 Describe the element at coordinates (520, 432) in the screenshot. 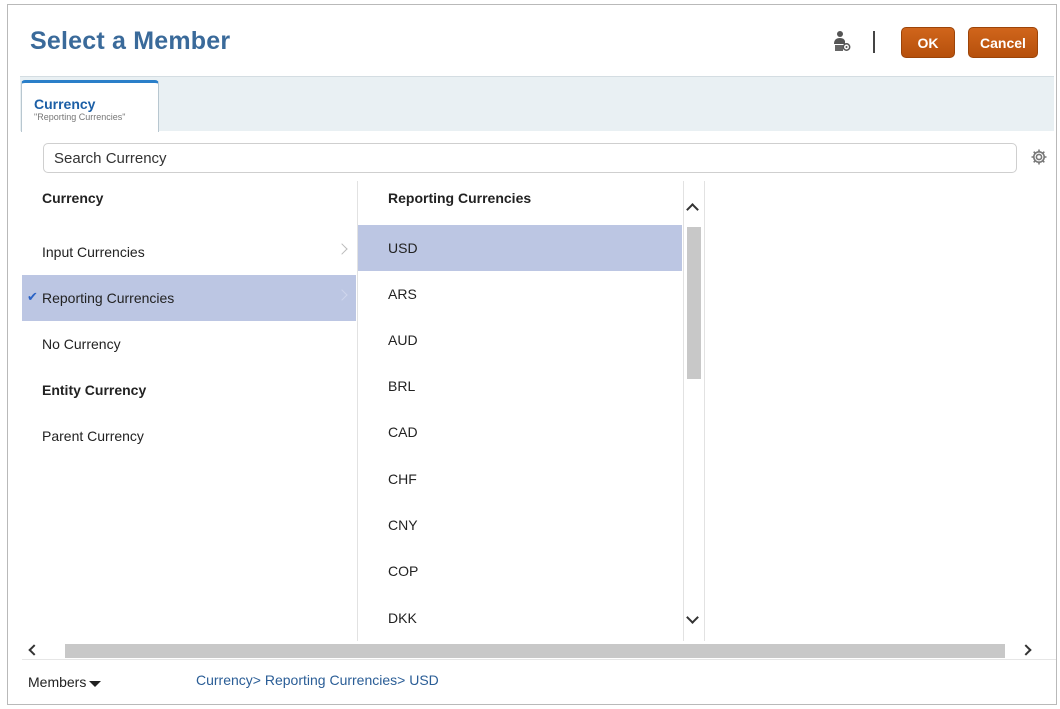

I see `list-item-cad: CAD` at that location.